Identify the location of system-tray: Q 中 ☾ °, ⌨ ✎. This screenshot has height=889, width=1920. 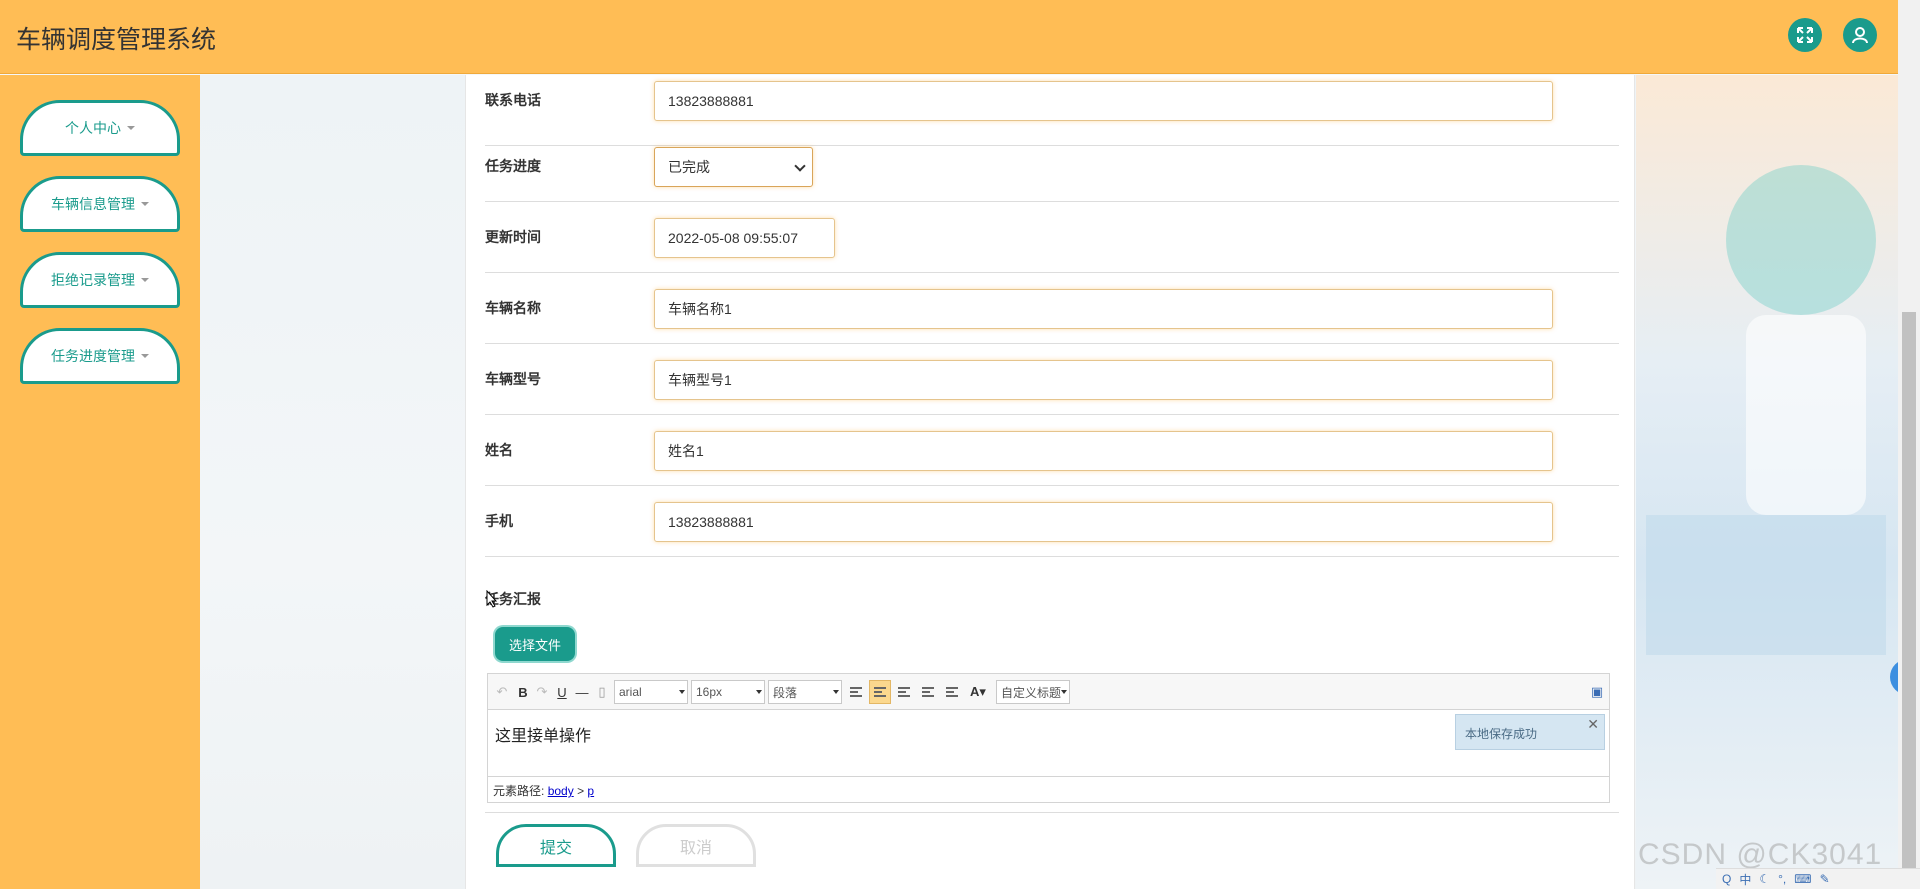
(1818, 878).